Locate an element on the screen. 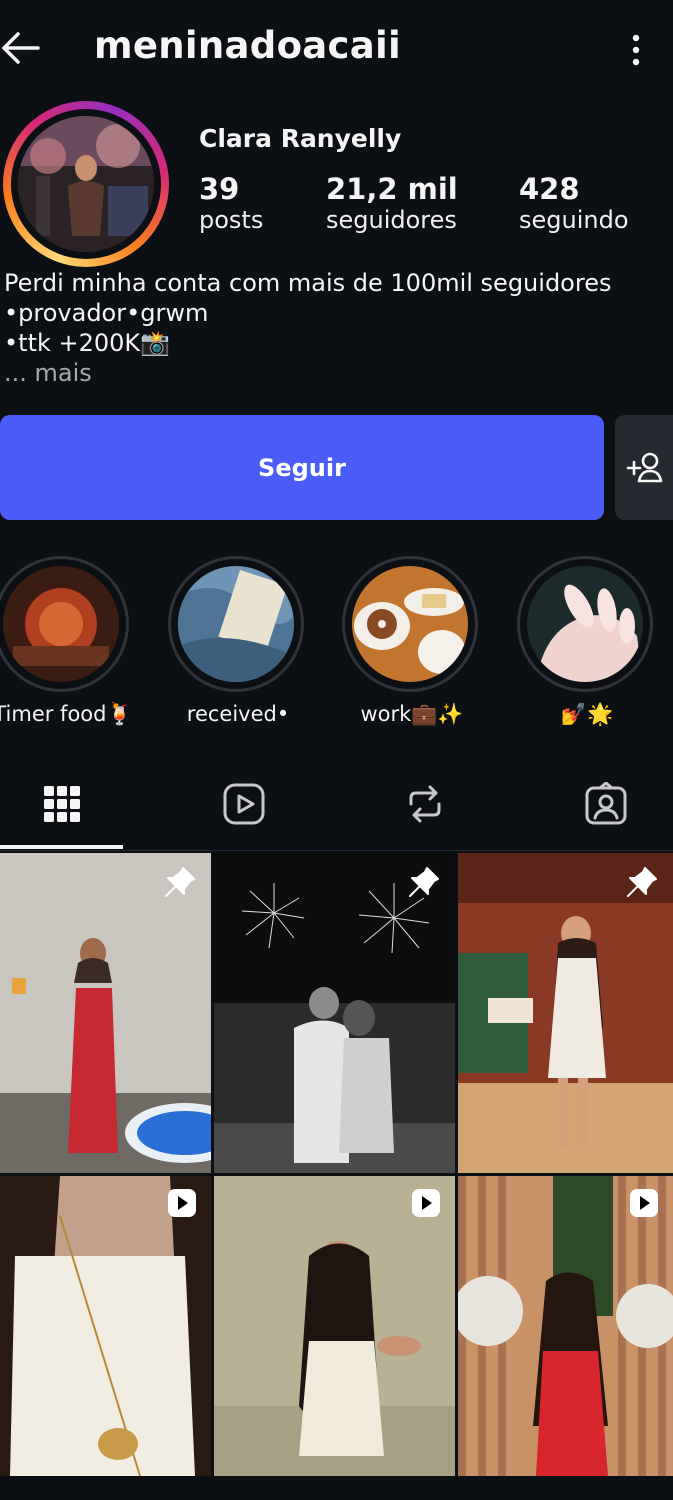  followers-count: 21,2 mil seguidores is located at coordinates (392, 203).